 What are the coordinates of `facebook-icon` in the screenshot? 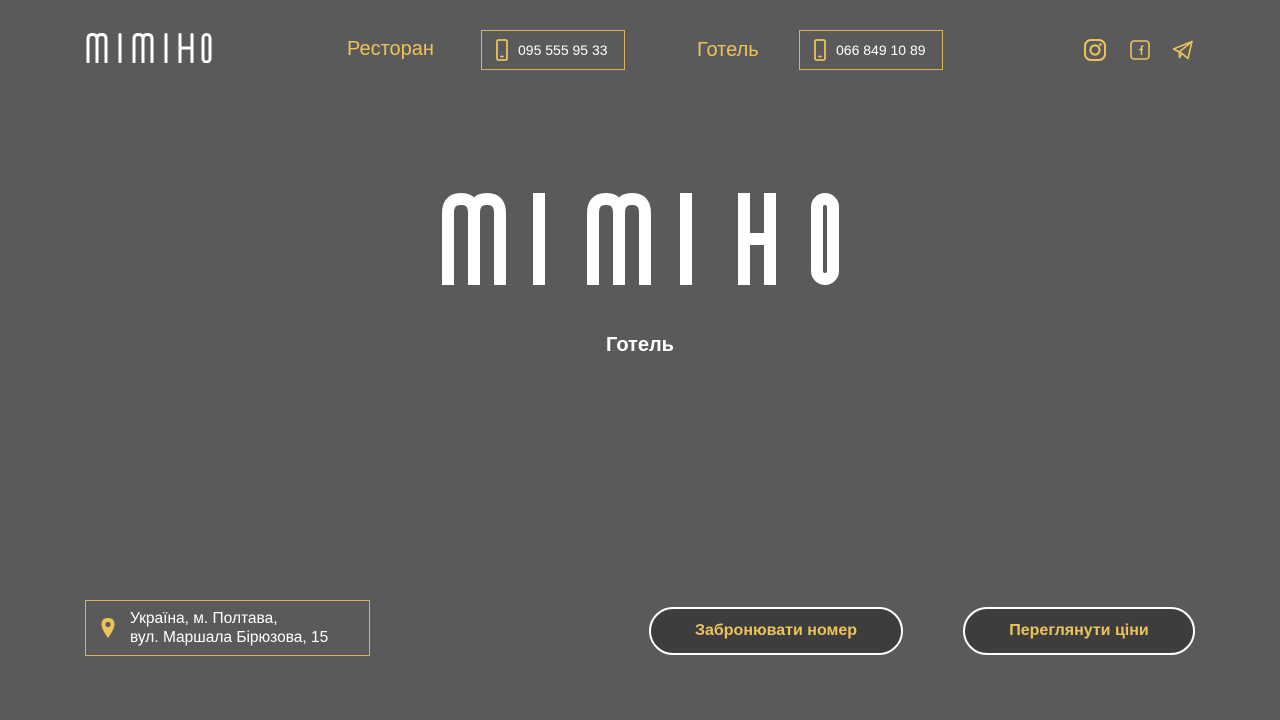 It's located at (1140, 50).